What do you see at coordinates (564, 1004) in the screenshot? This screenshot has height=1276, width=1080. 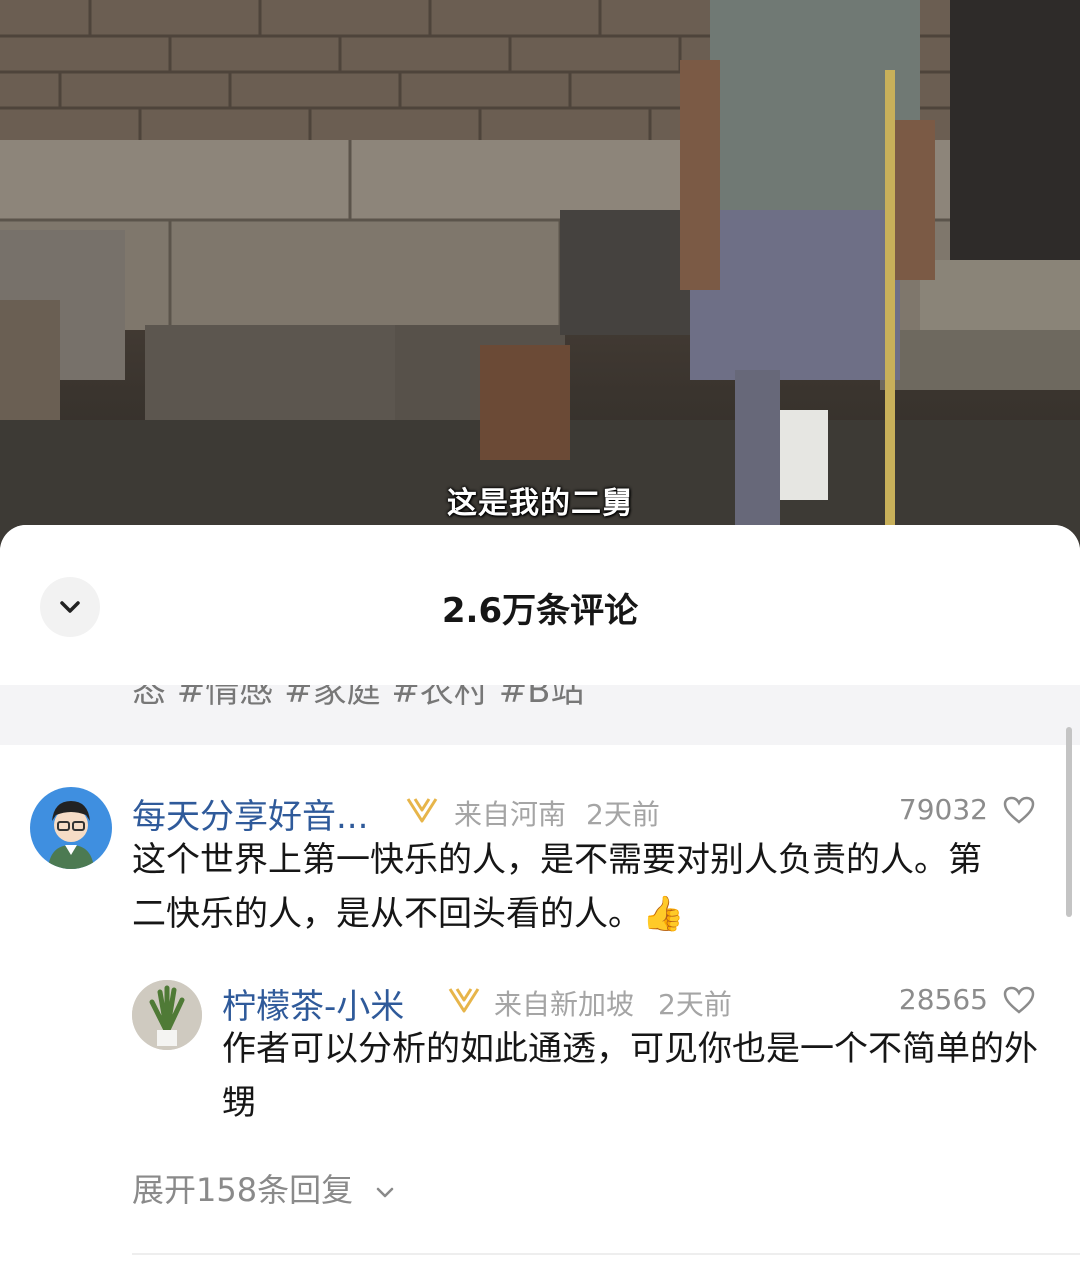 I see `reply-location: 来自新加坡` at bounding box center [564, 1004].